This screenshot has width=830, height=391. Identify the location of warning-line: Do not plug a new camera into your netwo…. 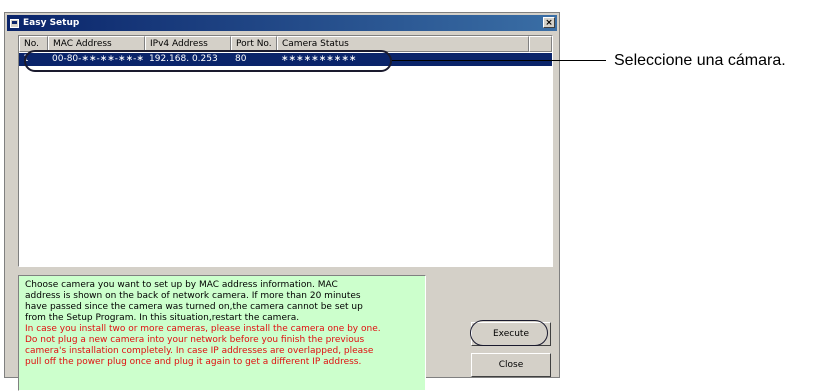
(195, 340).